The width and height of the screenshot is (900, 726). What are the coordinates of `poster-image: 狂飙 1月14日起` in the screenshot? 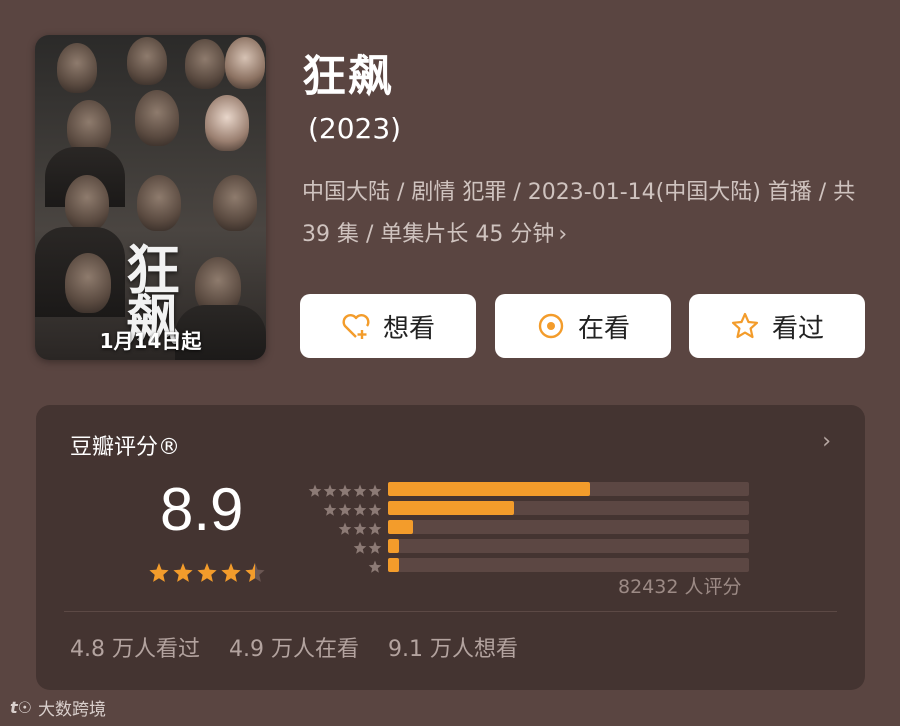 It's located at (150, 197).